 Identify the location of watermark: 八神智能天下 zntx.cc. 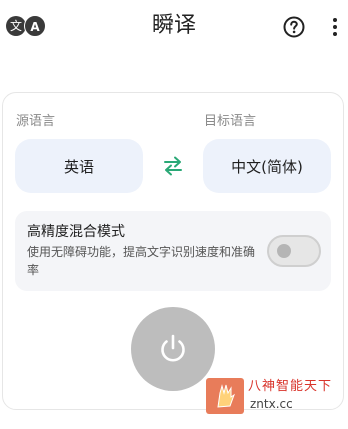
(274, 396).